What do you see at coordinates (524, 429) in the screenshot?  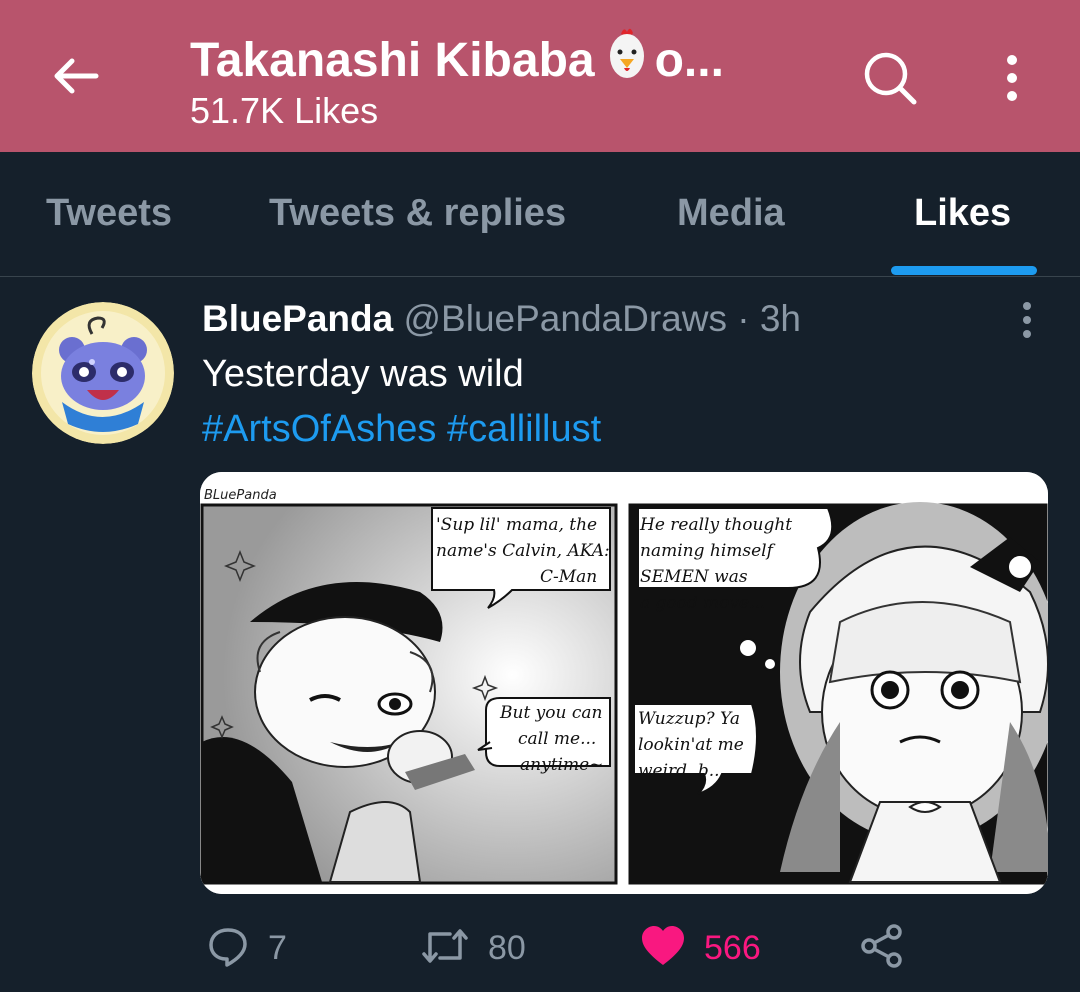 I see `hashtag-link: #callillust` at bounding box center [524, 429].